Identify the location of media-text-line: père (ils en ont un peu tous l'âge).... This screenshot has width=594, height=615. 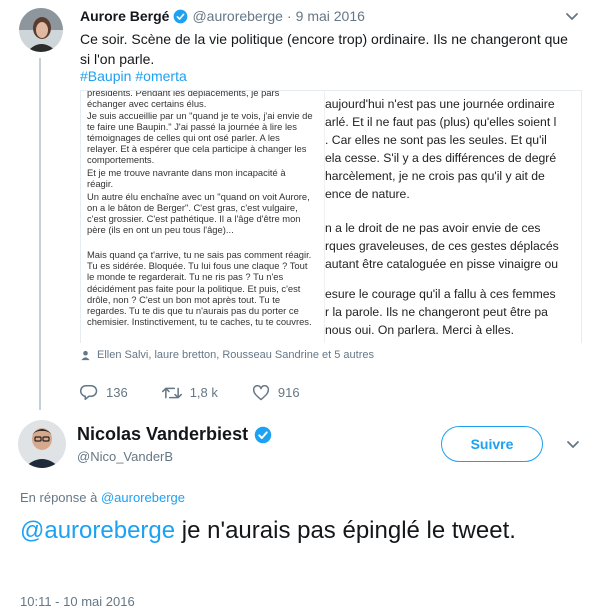
(160, 229).